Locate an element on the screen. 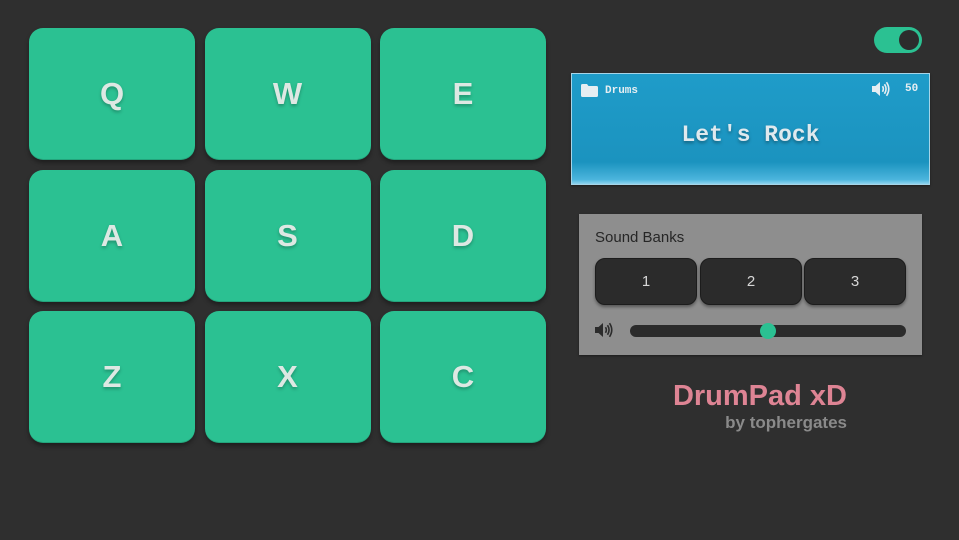 The width and height of the screenshot is (959, 540). pad-key-label: S is located at coordinates (287, 235).